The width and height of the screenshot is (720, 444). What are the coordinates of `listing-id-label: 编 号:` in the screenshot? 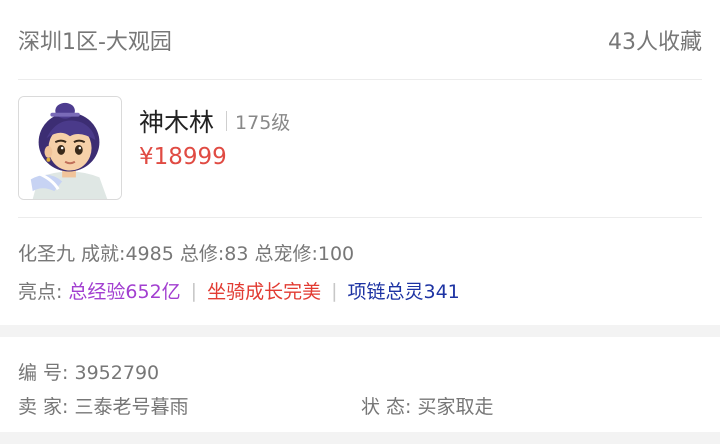 It's located at (43, 373).